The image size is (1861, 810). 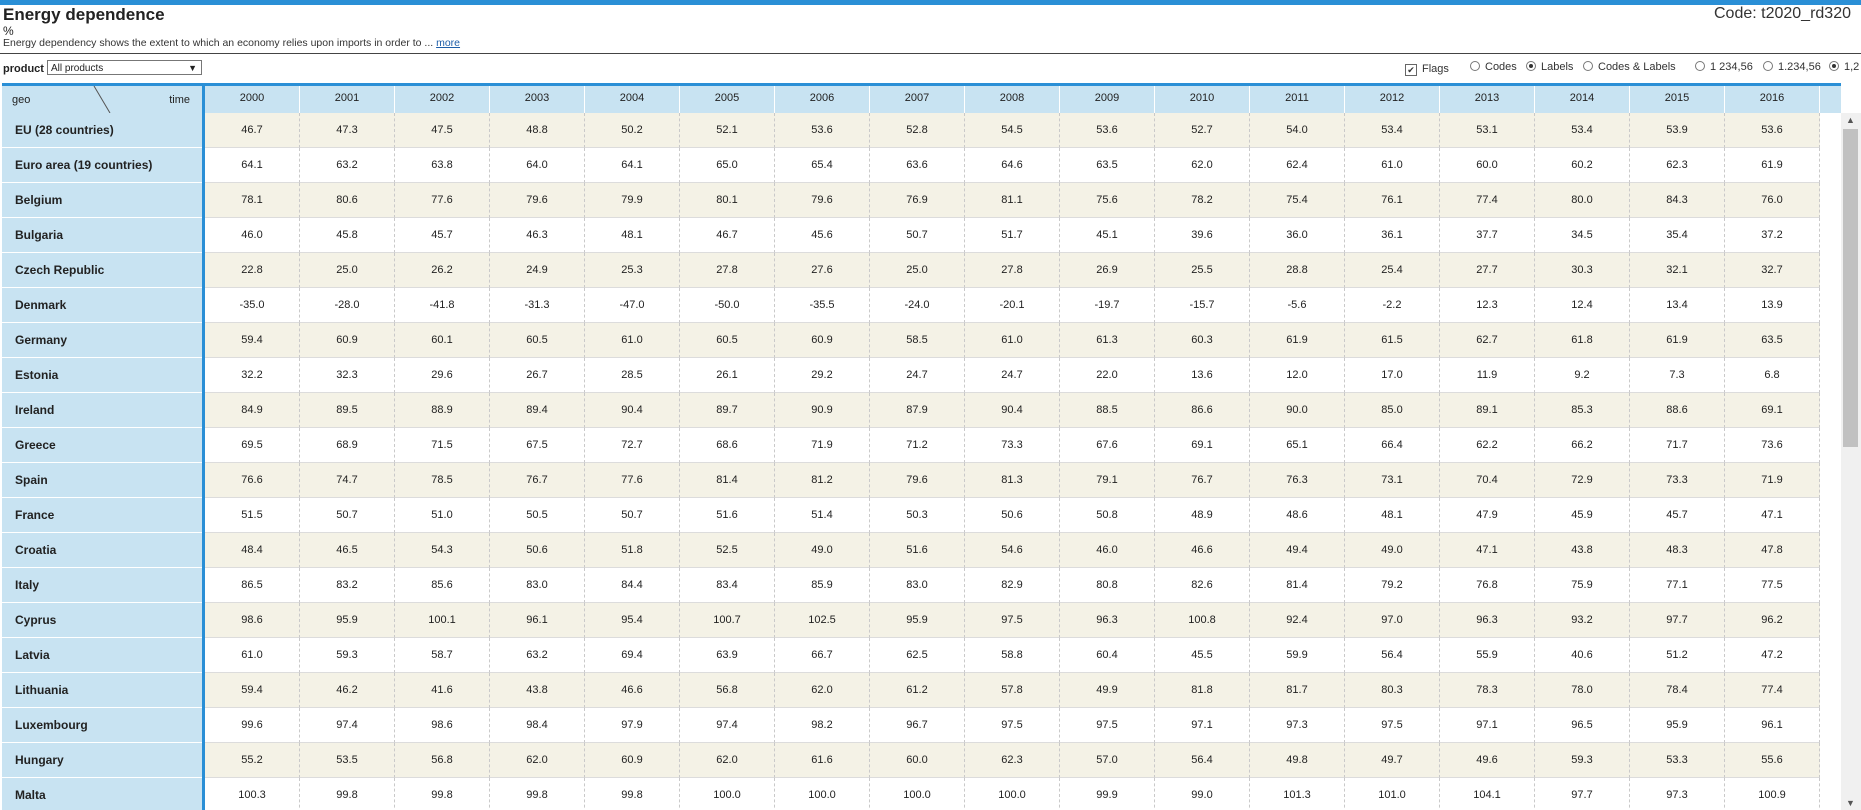 I want to click on table-cell: 96.2, so click(x=1772, y=620).